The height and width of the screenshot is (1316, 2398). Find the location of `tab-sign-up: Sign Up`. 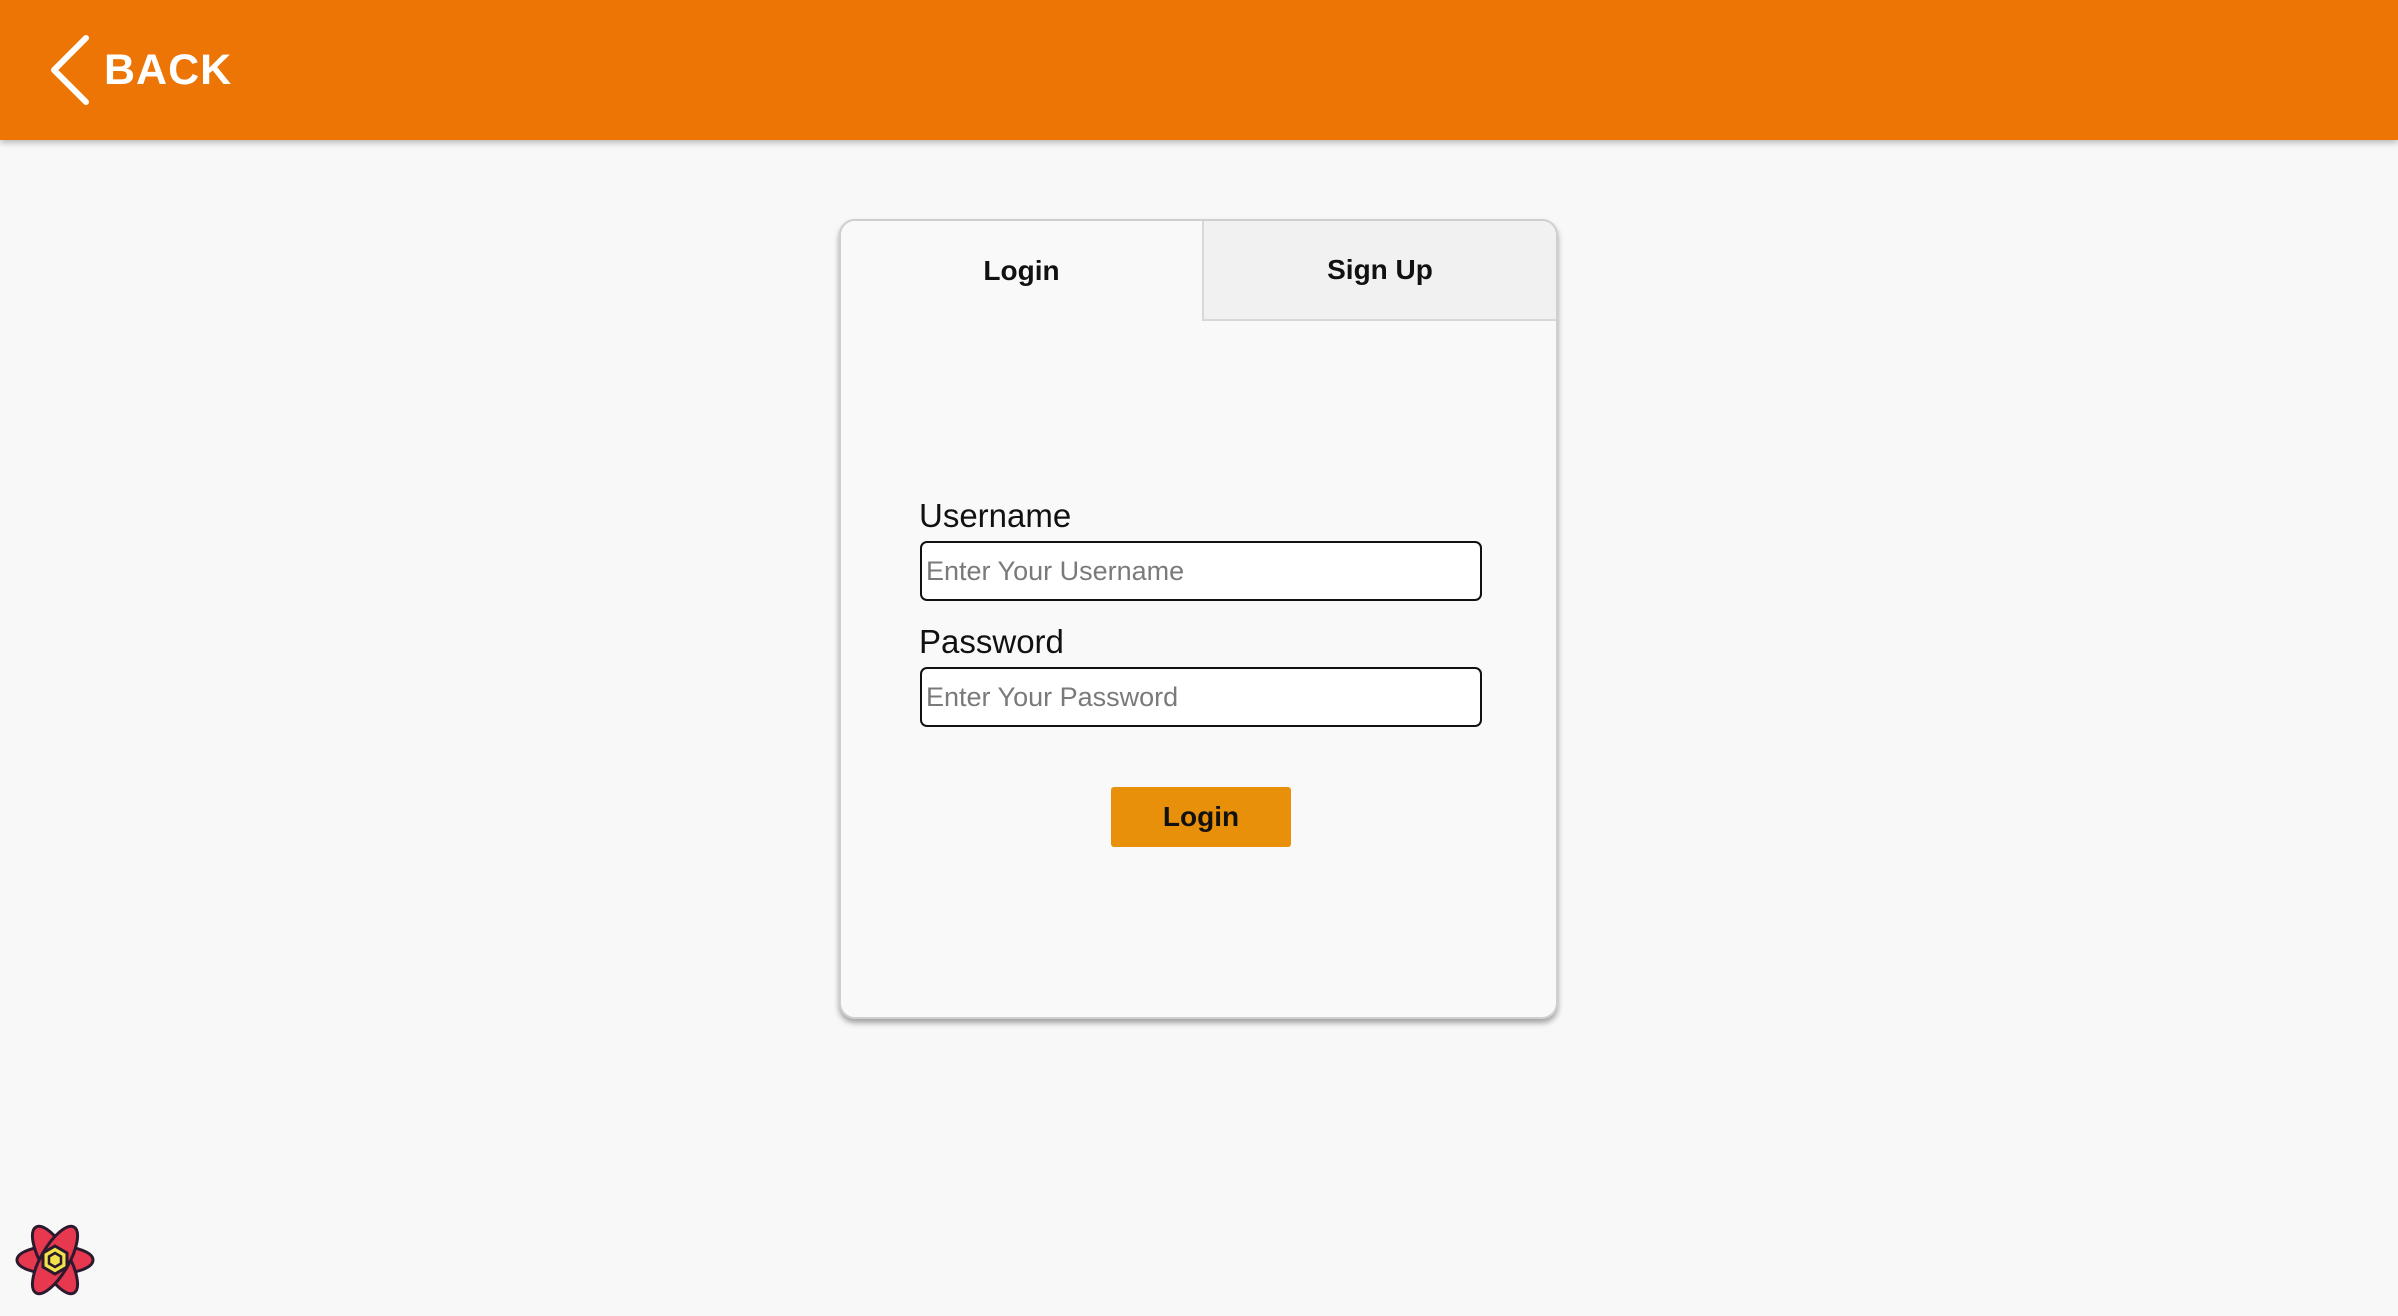

tab-sign-up: Sign Up is located at coordinates (1378, 271).